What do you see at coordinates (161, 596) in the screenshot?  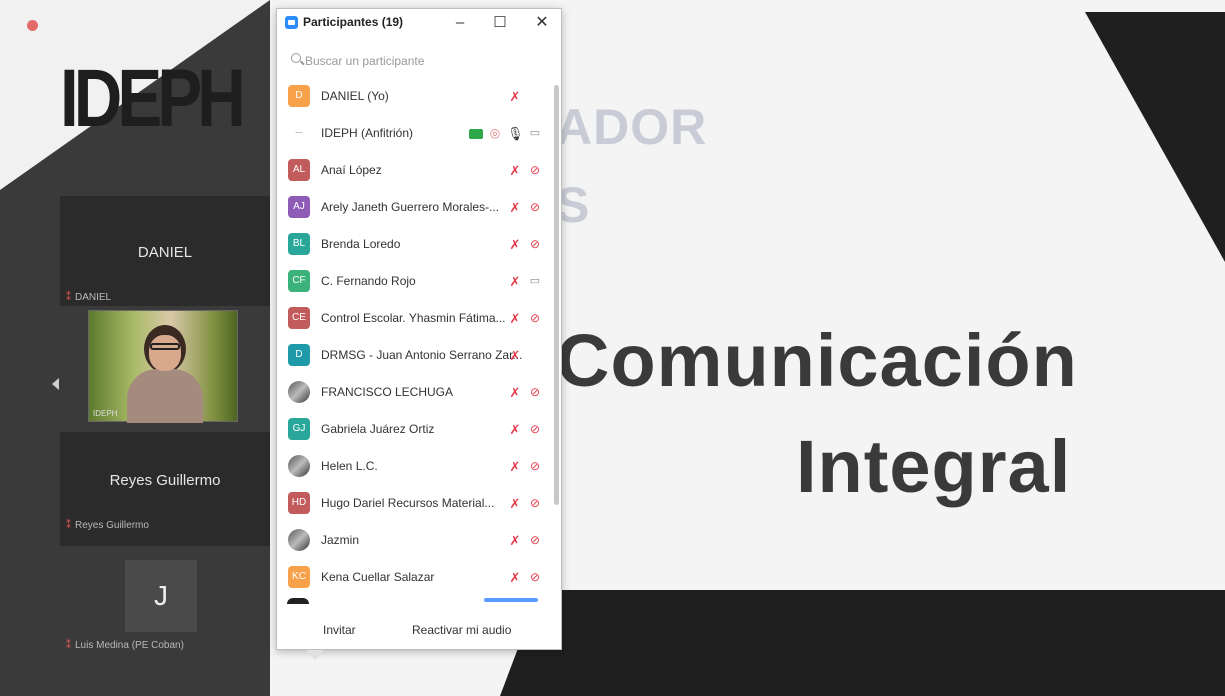 I see `avatar: J` at bounding box center [161, 596].